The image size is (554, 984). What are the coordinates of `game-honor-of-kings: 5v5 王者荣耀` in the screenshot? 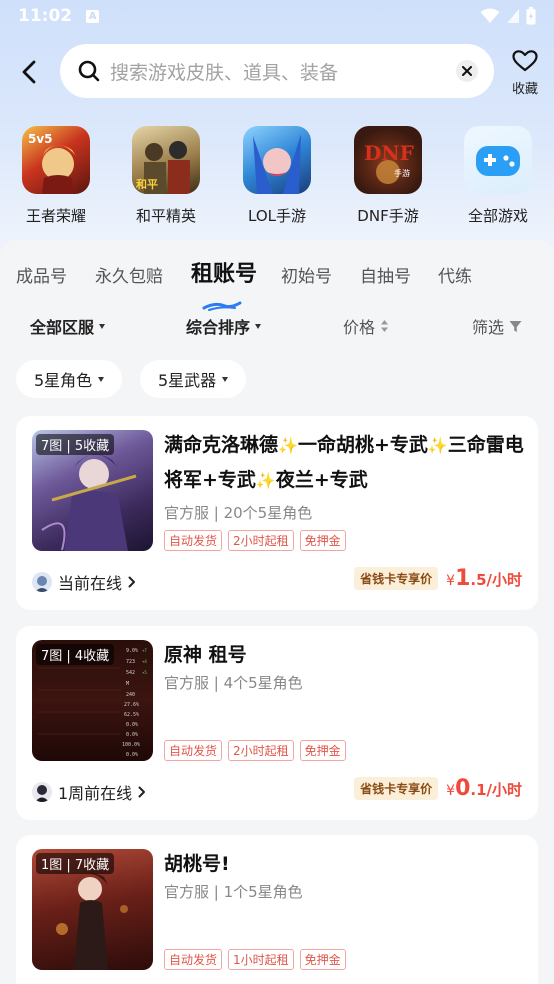 It's located at (56, 176).